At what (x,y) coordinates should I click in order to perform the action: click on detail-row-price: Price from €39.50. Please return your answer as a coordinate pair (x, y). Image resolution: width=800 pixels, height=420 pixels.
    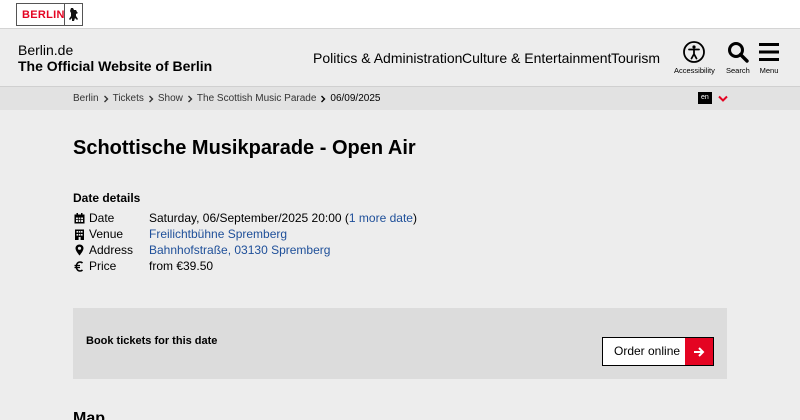
    Looking at the image, I should click on (143, 266).